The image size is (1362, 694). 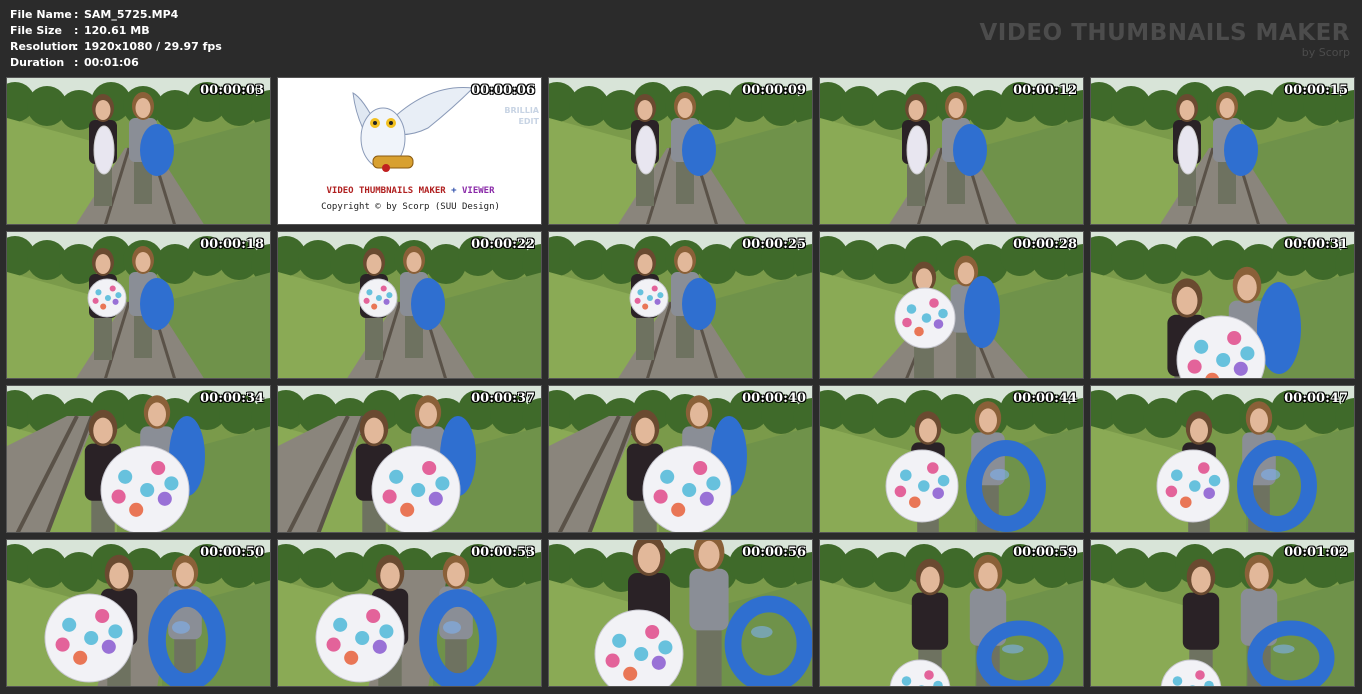 I want to click on video-thumbnail: 00:01:02, so click(x=1222, y=613).